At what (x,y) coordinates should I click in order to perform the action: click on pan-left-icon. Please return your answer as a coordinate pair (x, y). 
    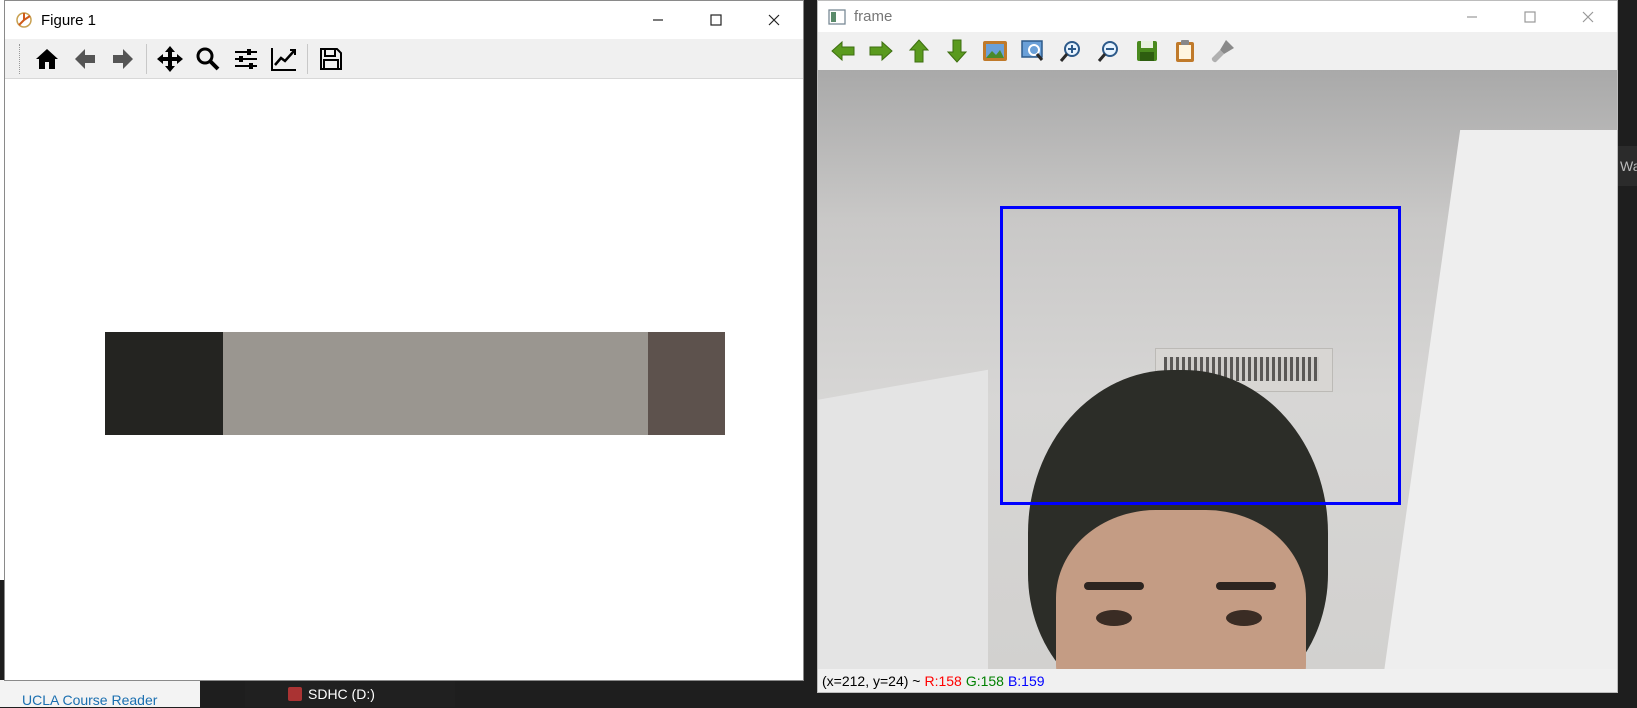
    Looking at the image, I should click on (843, 51).